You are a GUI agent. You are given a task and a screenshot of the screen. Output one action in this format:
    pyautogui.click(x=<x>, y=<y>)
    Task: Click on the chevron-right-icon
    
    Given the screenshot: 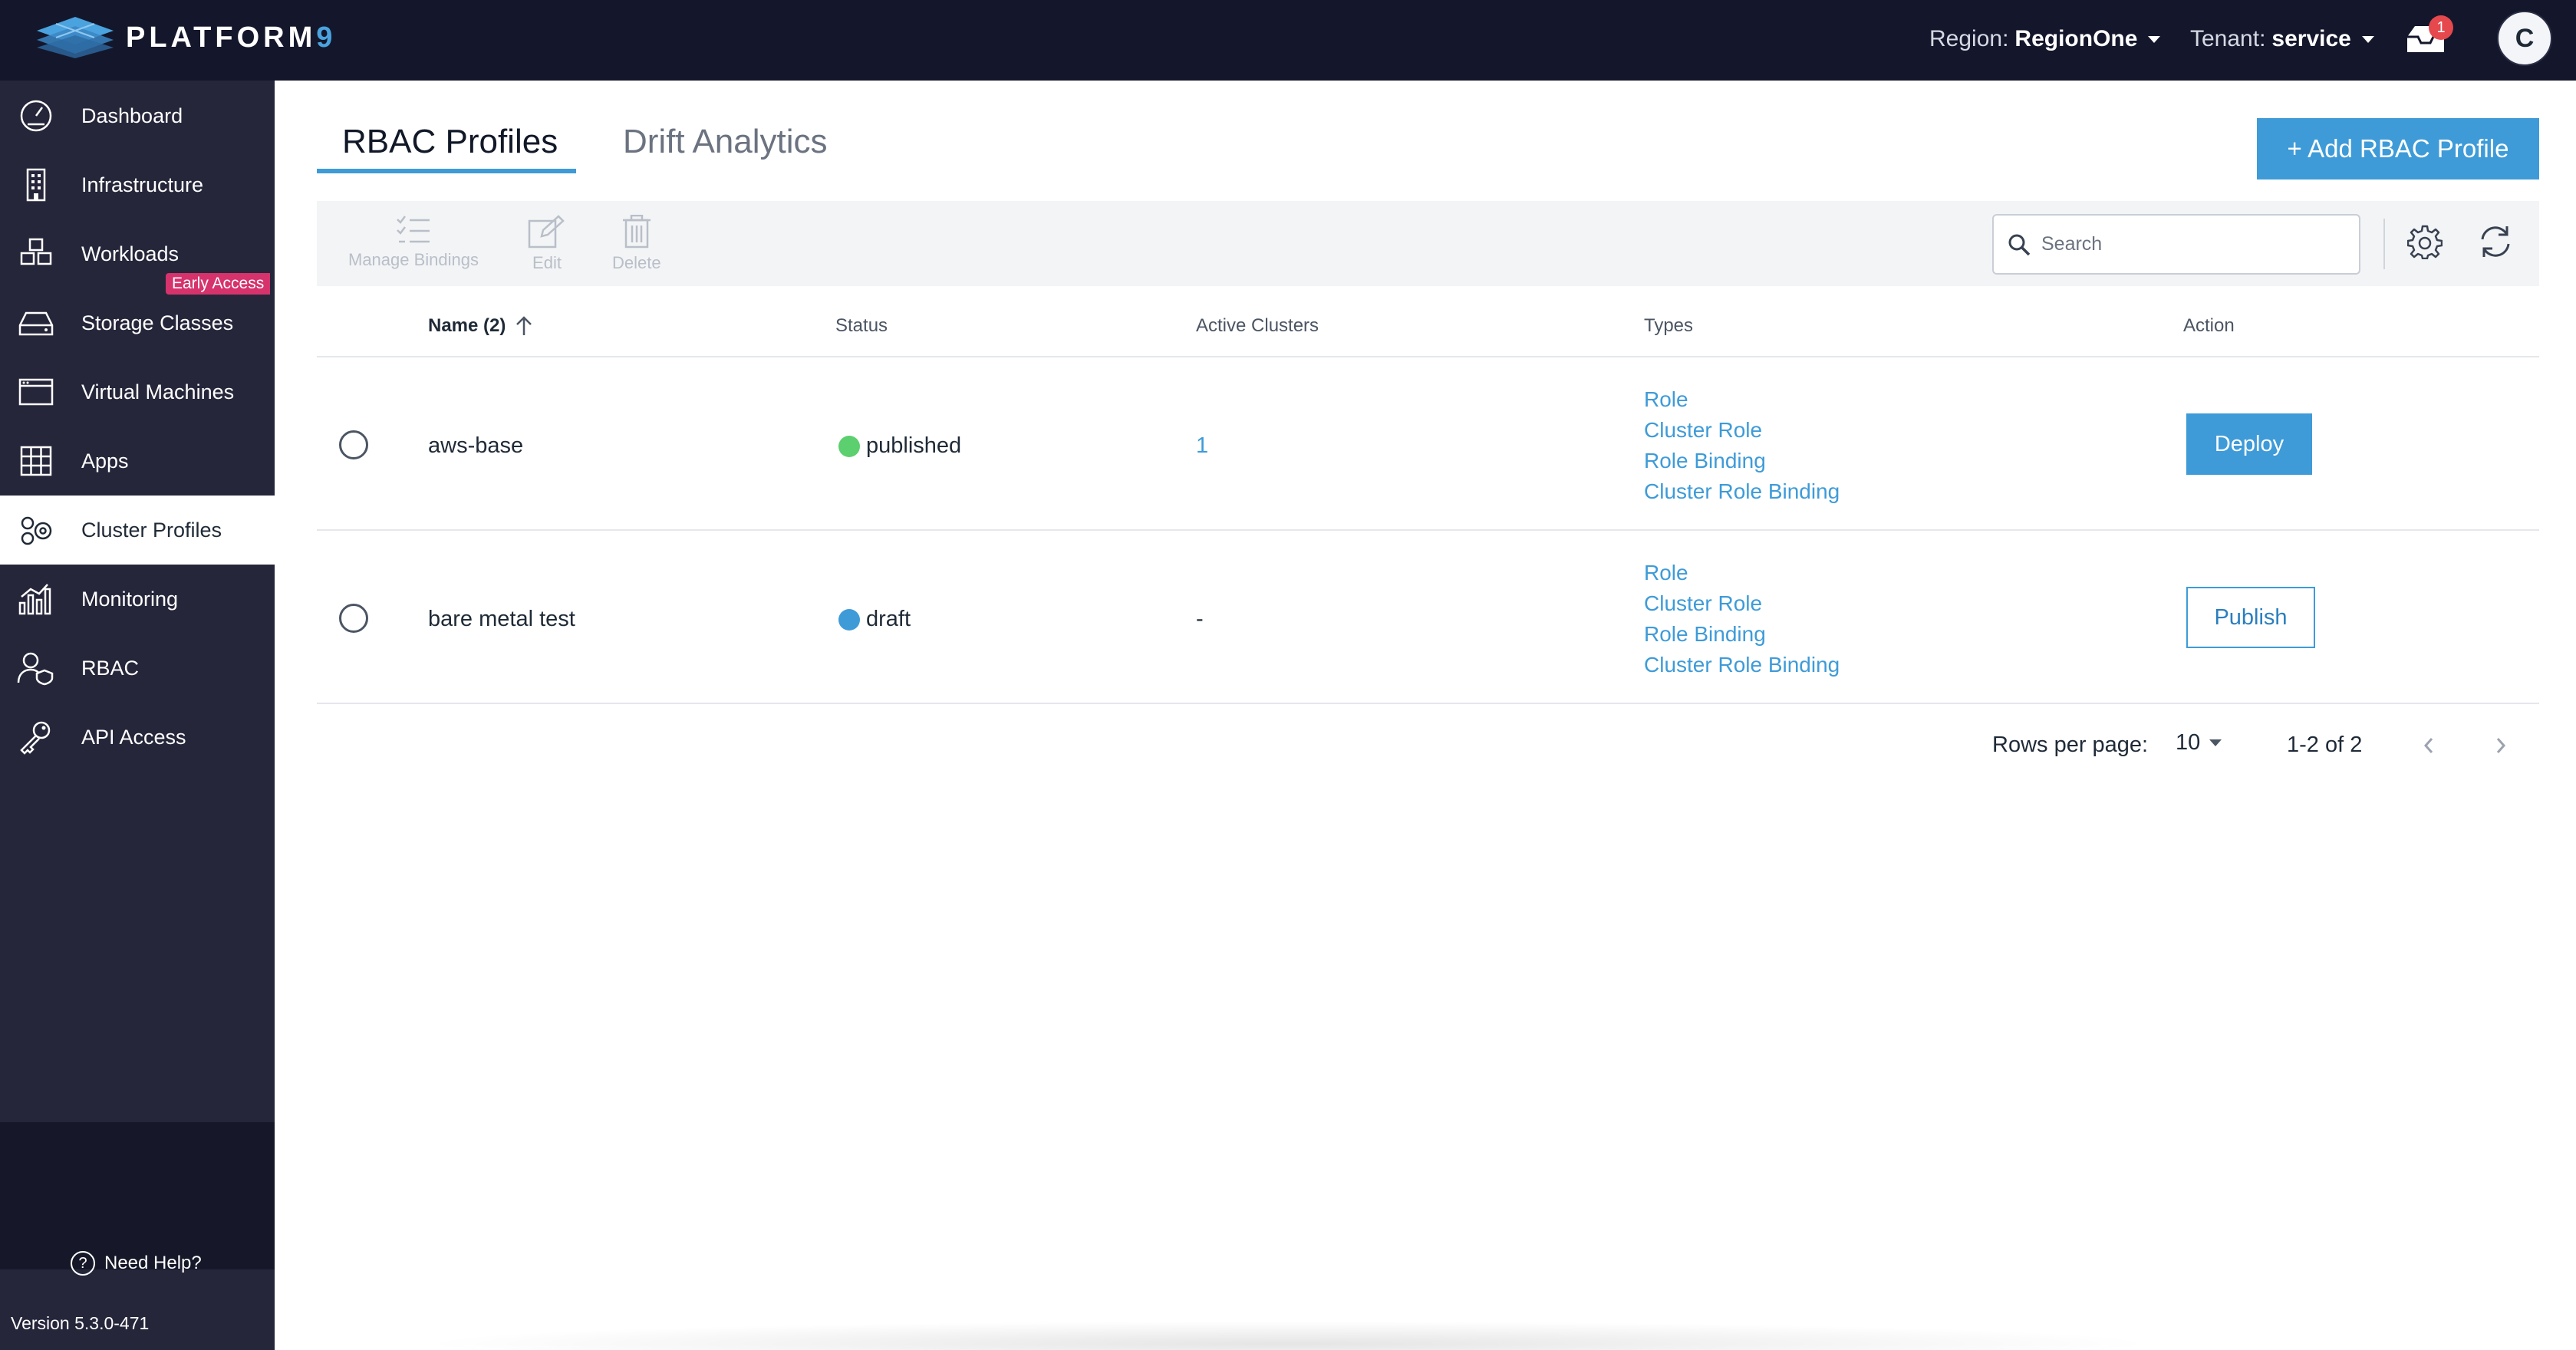 What is the action you would take?
    pyautogui.click(x=2501, y=746)
    